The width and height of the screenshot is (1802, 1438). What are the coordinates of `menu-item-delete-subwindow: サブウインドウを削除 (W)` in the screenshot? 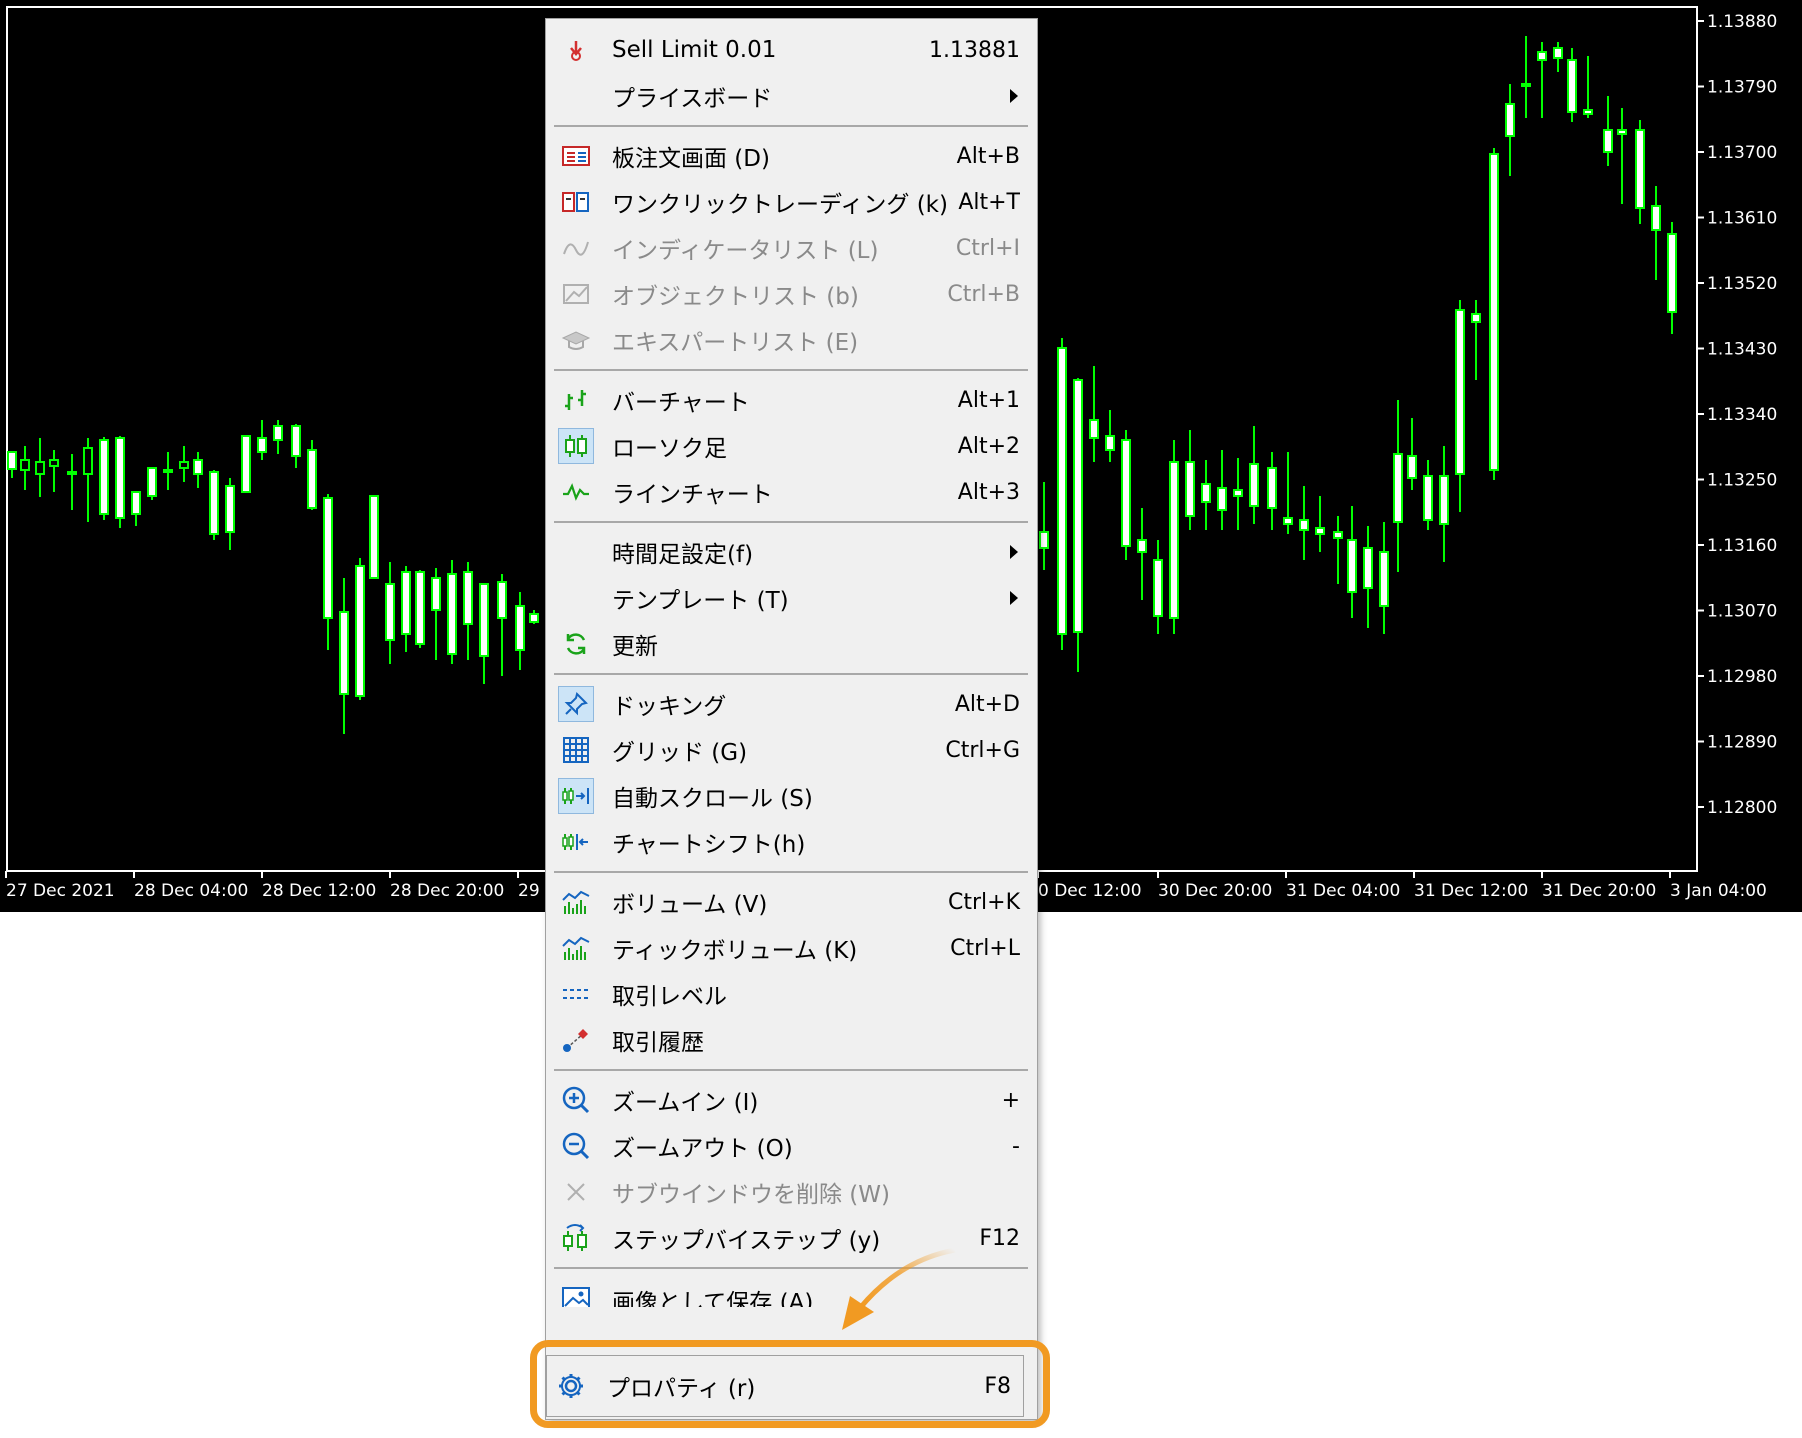 It's located at (792, 1192).